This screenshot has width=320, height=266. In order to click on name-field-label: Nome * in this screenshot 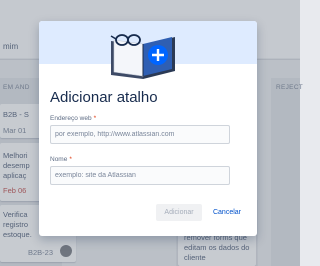, I will do `click(61, 159)`.